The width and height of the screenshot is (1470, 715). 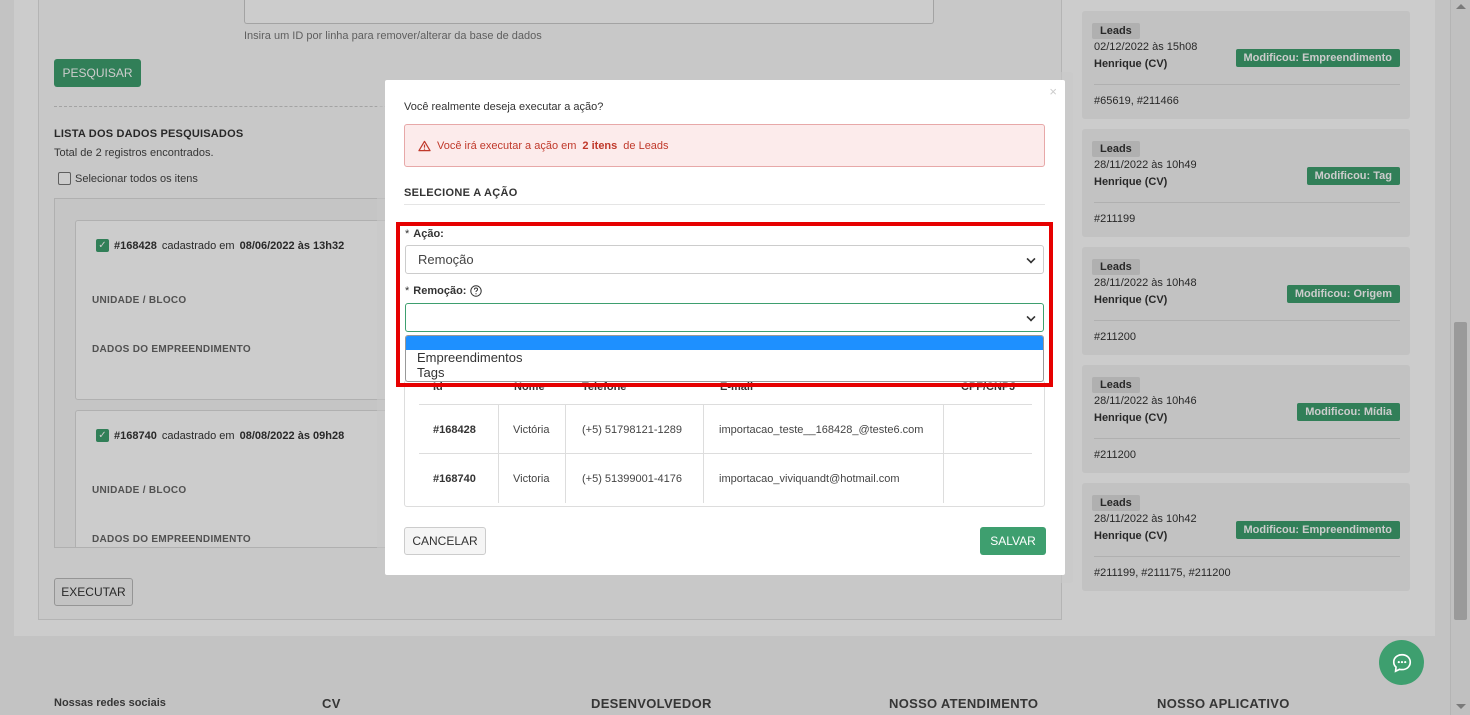 I want to click on cancel-button: CANCELAR, so click(x=445, y=541).